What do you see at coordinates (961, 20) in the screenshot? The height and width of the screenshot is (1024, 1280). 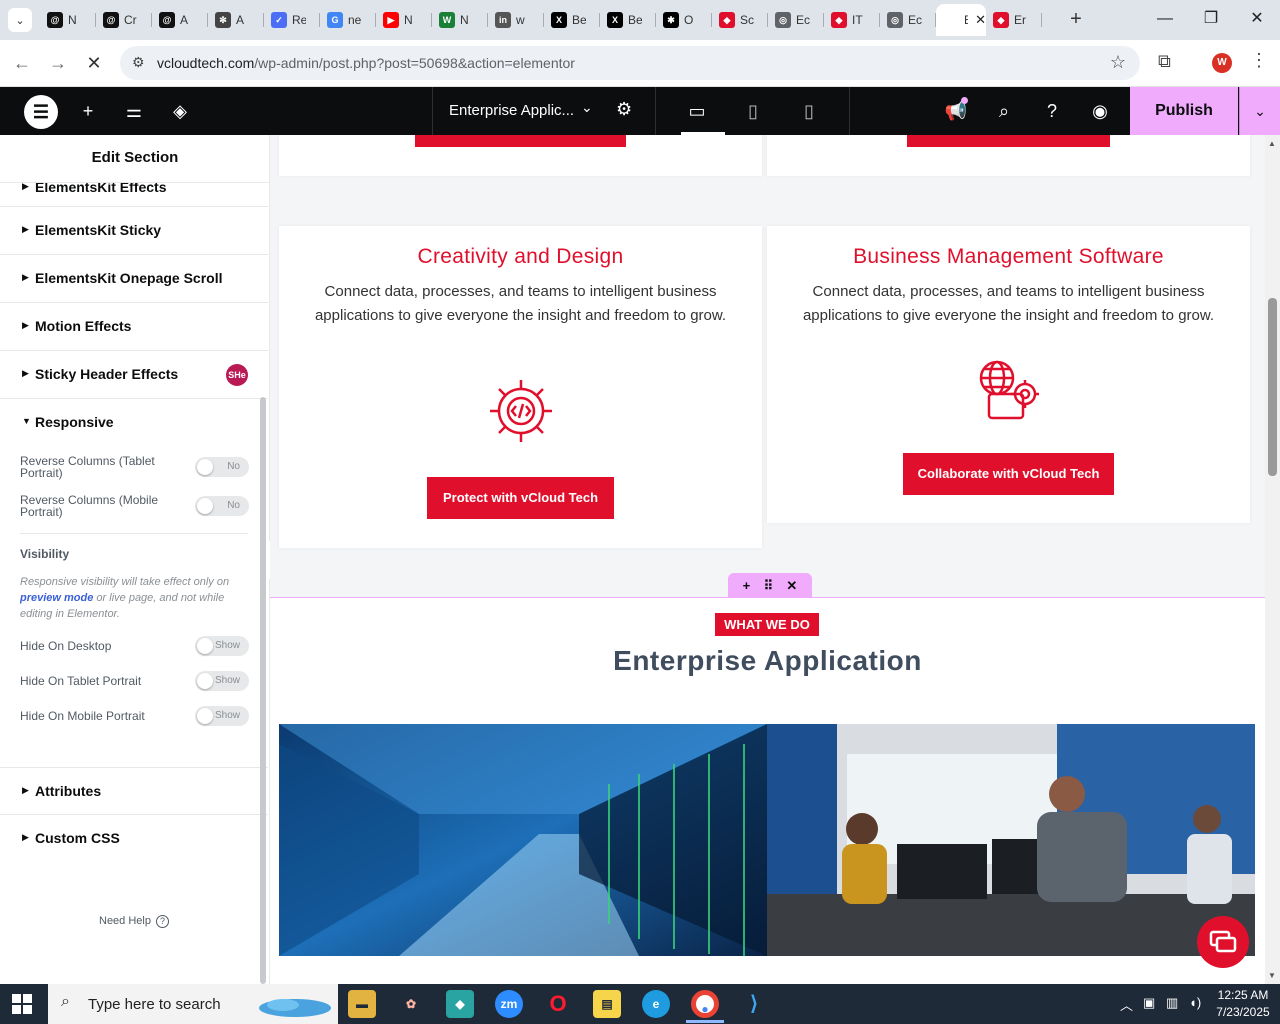 I see `browser-tab: Ec ✕` at bounding box center [961, 20].